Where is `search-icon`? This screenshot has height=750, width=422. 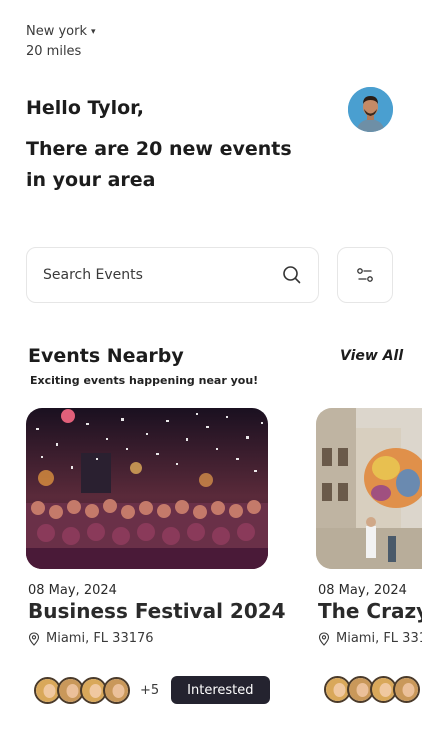
search-icon is located at coordinates (292, 275).